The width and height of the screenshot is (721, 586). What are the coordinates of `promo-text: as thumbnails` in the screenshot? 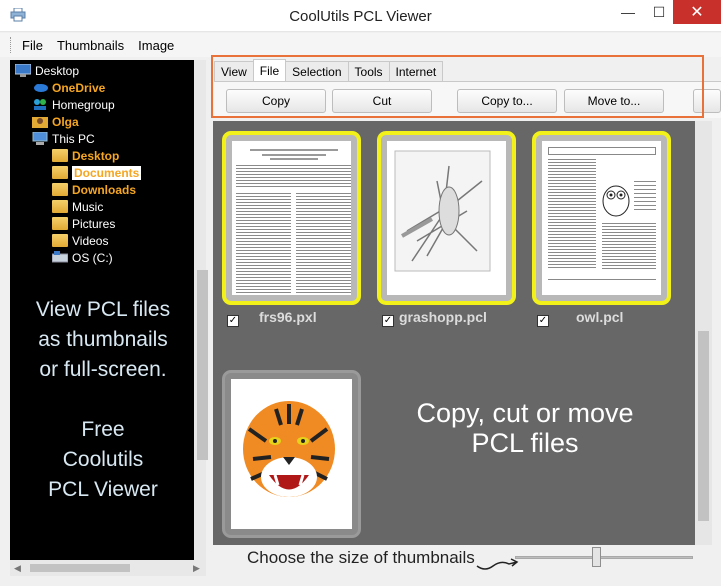 It's located at (103, 339).